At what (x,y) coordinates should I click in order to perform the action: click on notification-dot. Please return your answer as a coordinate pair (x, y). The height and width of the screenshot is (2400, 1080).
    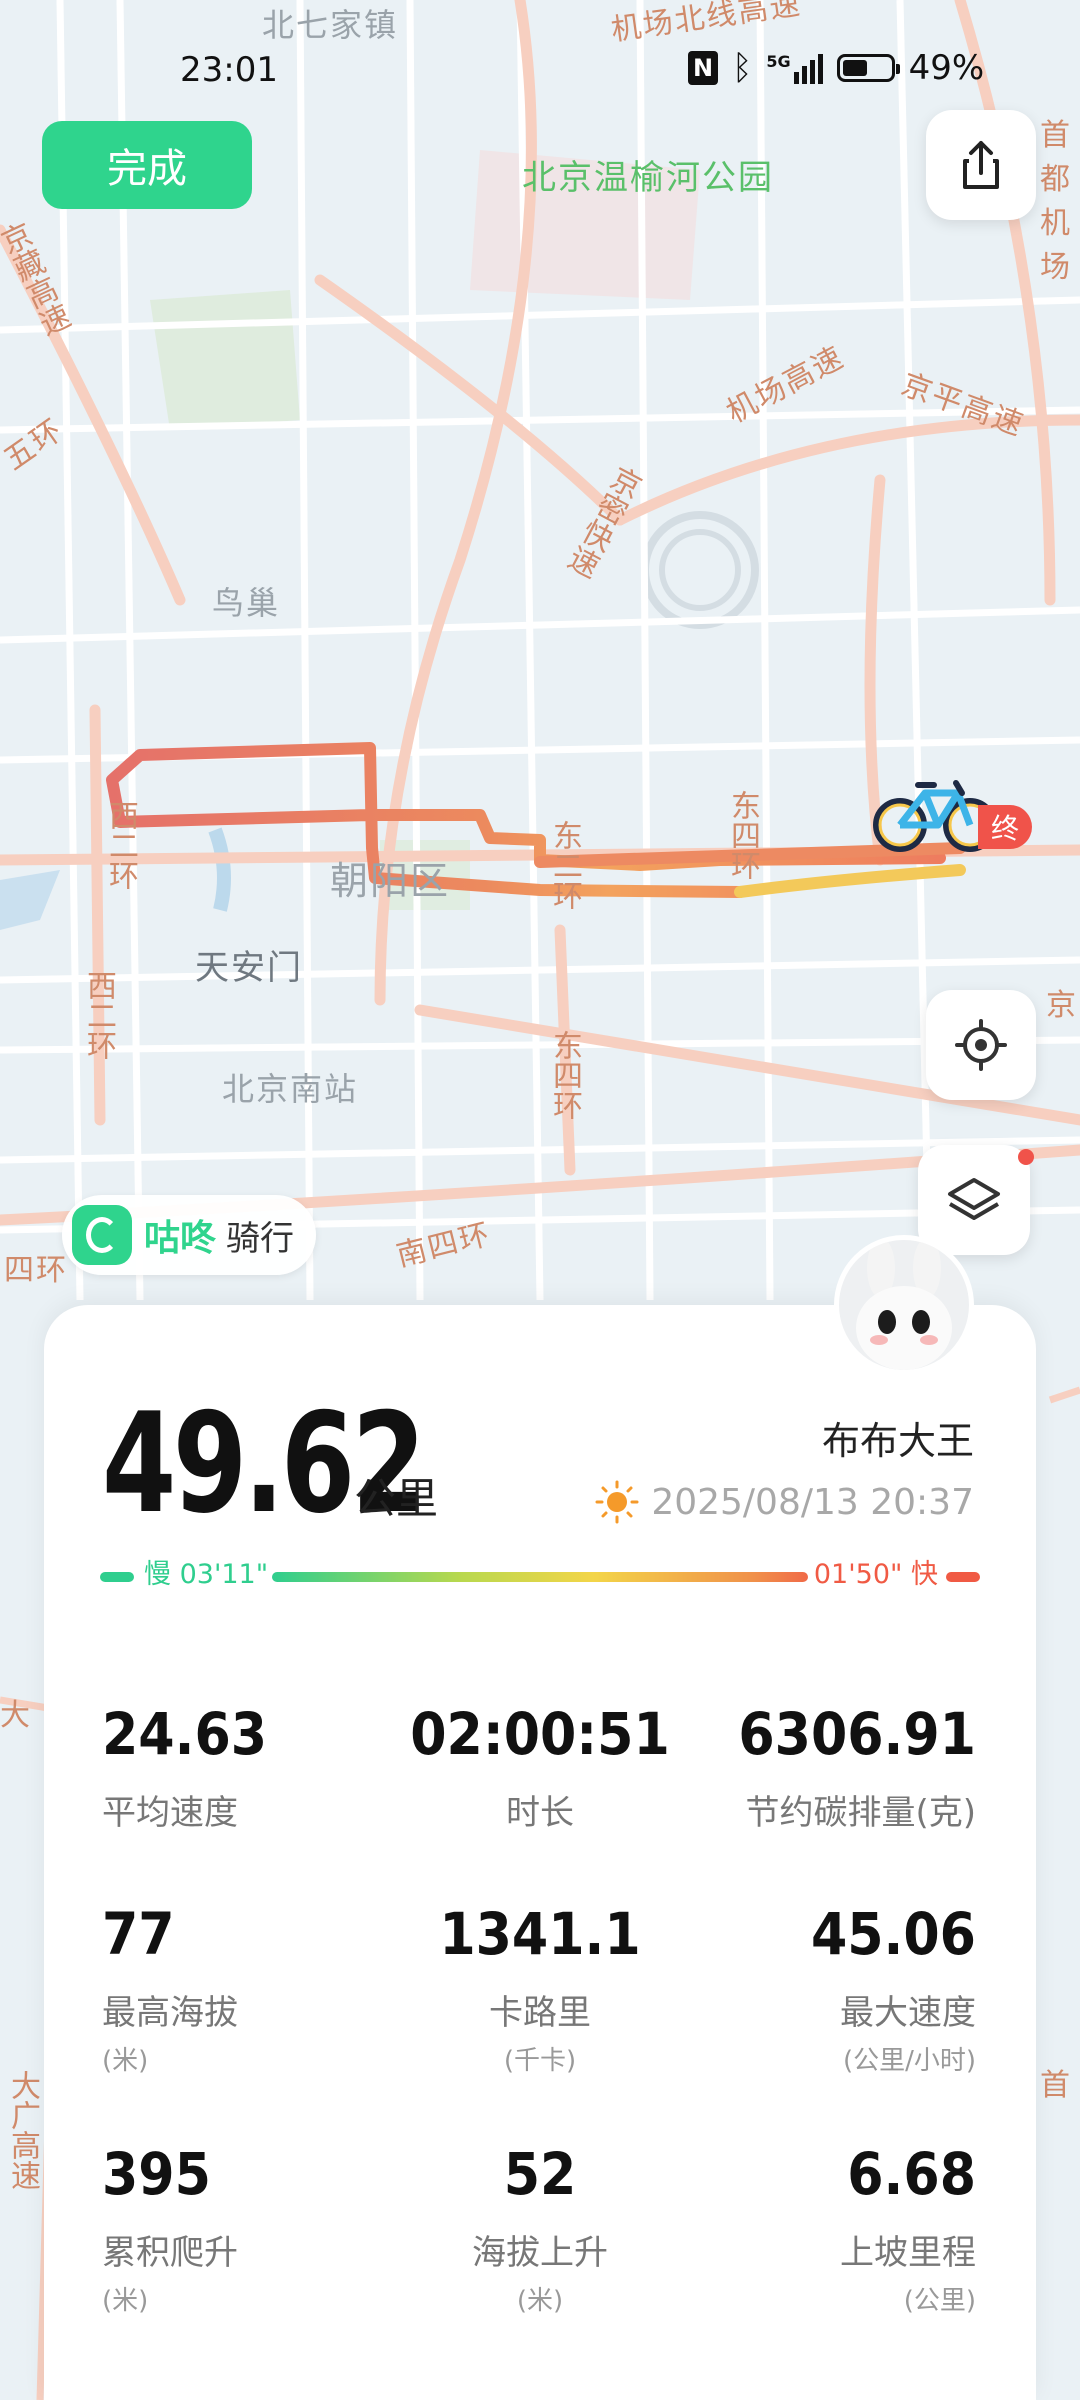
    Looking at the image, I should click on (1026, 1157).